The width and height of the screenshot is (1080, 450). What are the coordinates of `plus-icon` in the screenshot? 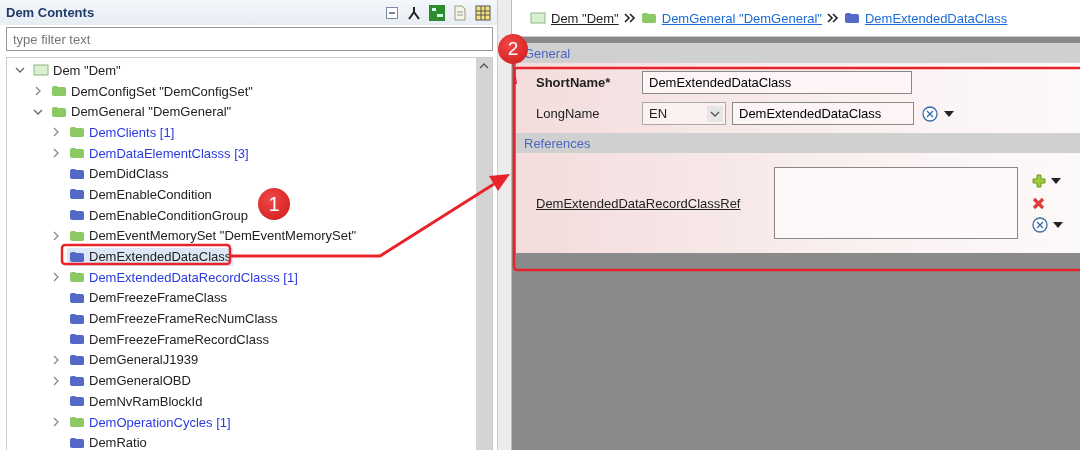 It's located at (1039, 181).